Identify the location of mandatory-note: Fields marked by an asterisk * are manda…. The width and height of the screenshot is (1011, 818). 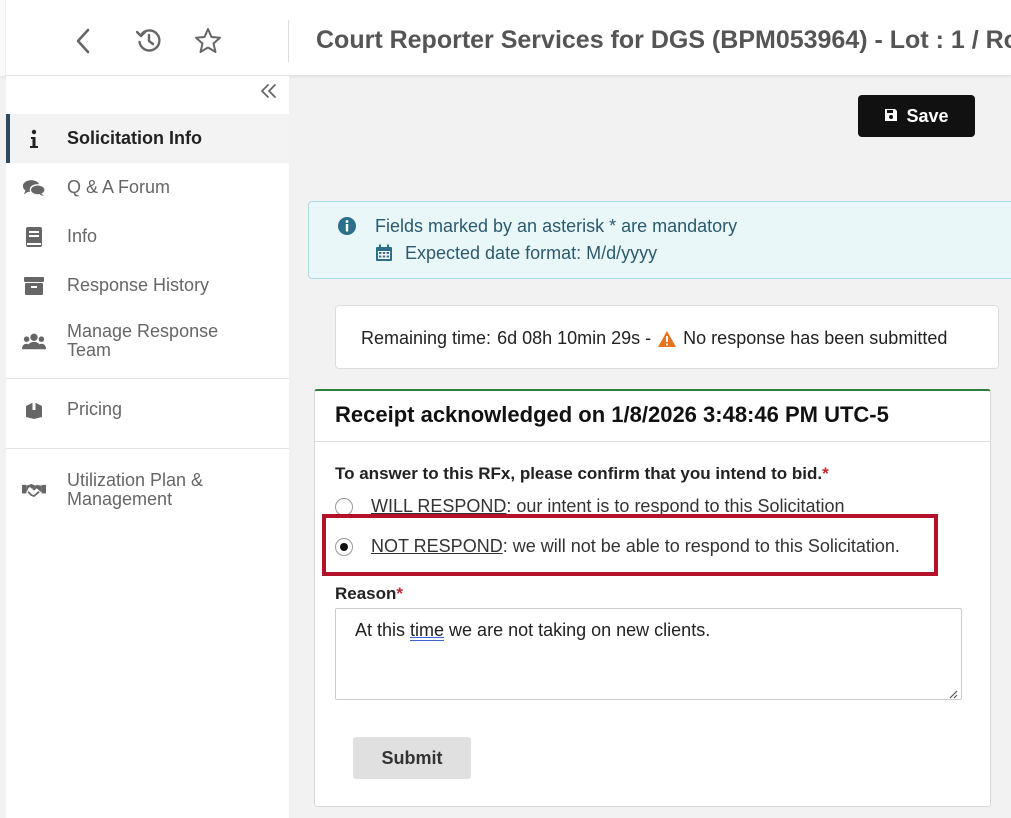
(556, 226).